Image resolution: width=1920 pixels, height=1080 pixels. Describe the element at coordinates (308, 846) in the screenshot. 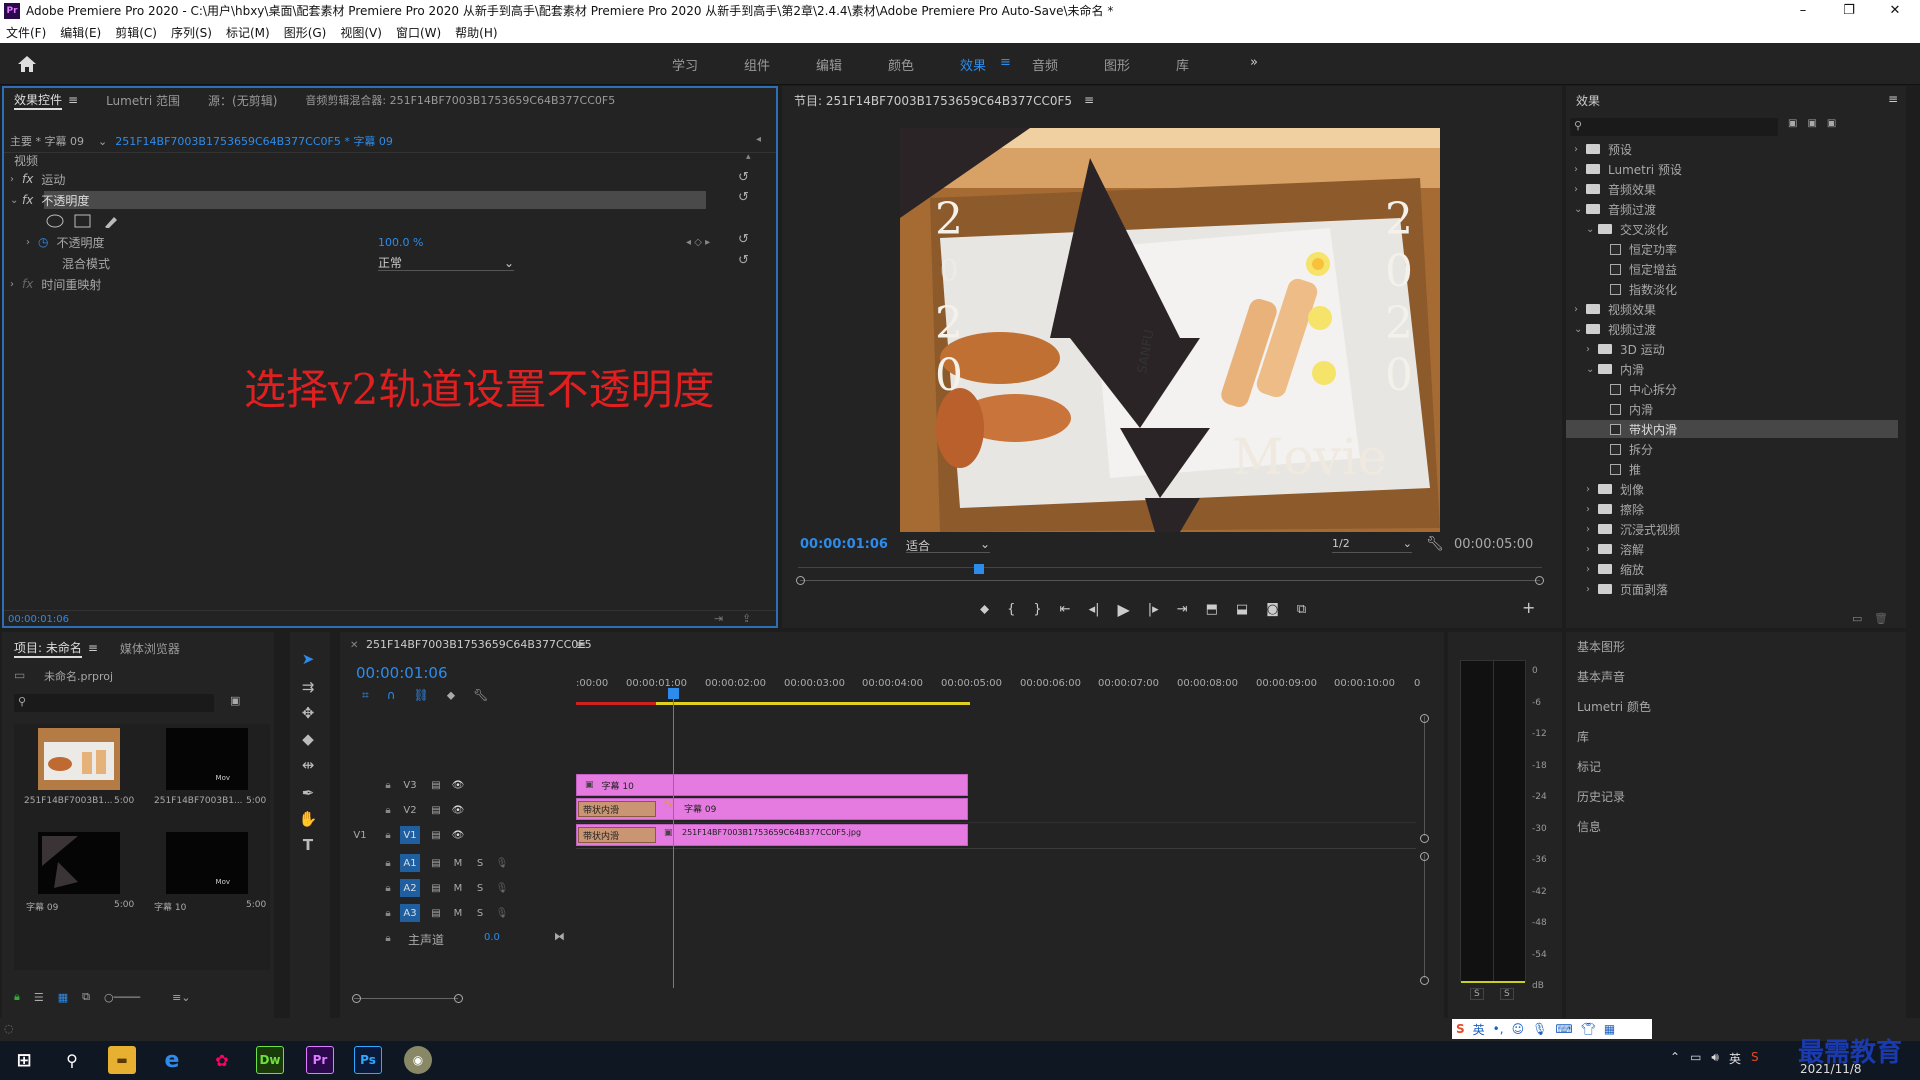

I see `type-tool-icon: T` at that location.